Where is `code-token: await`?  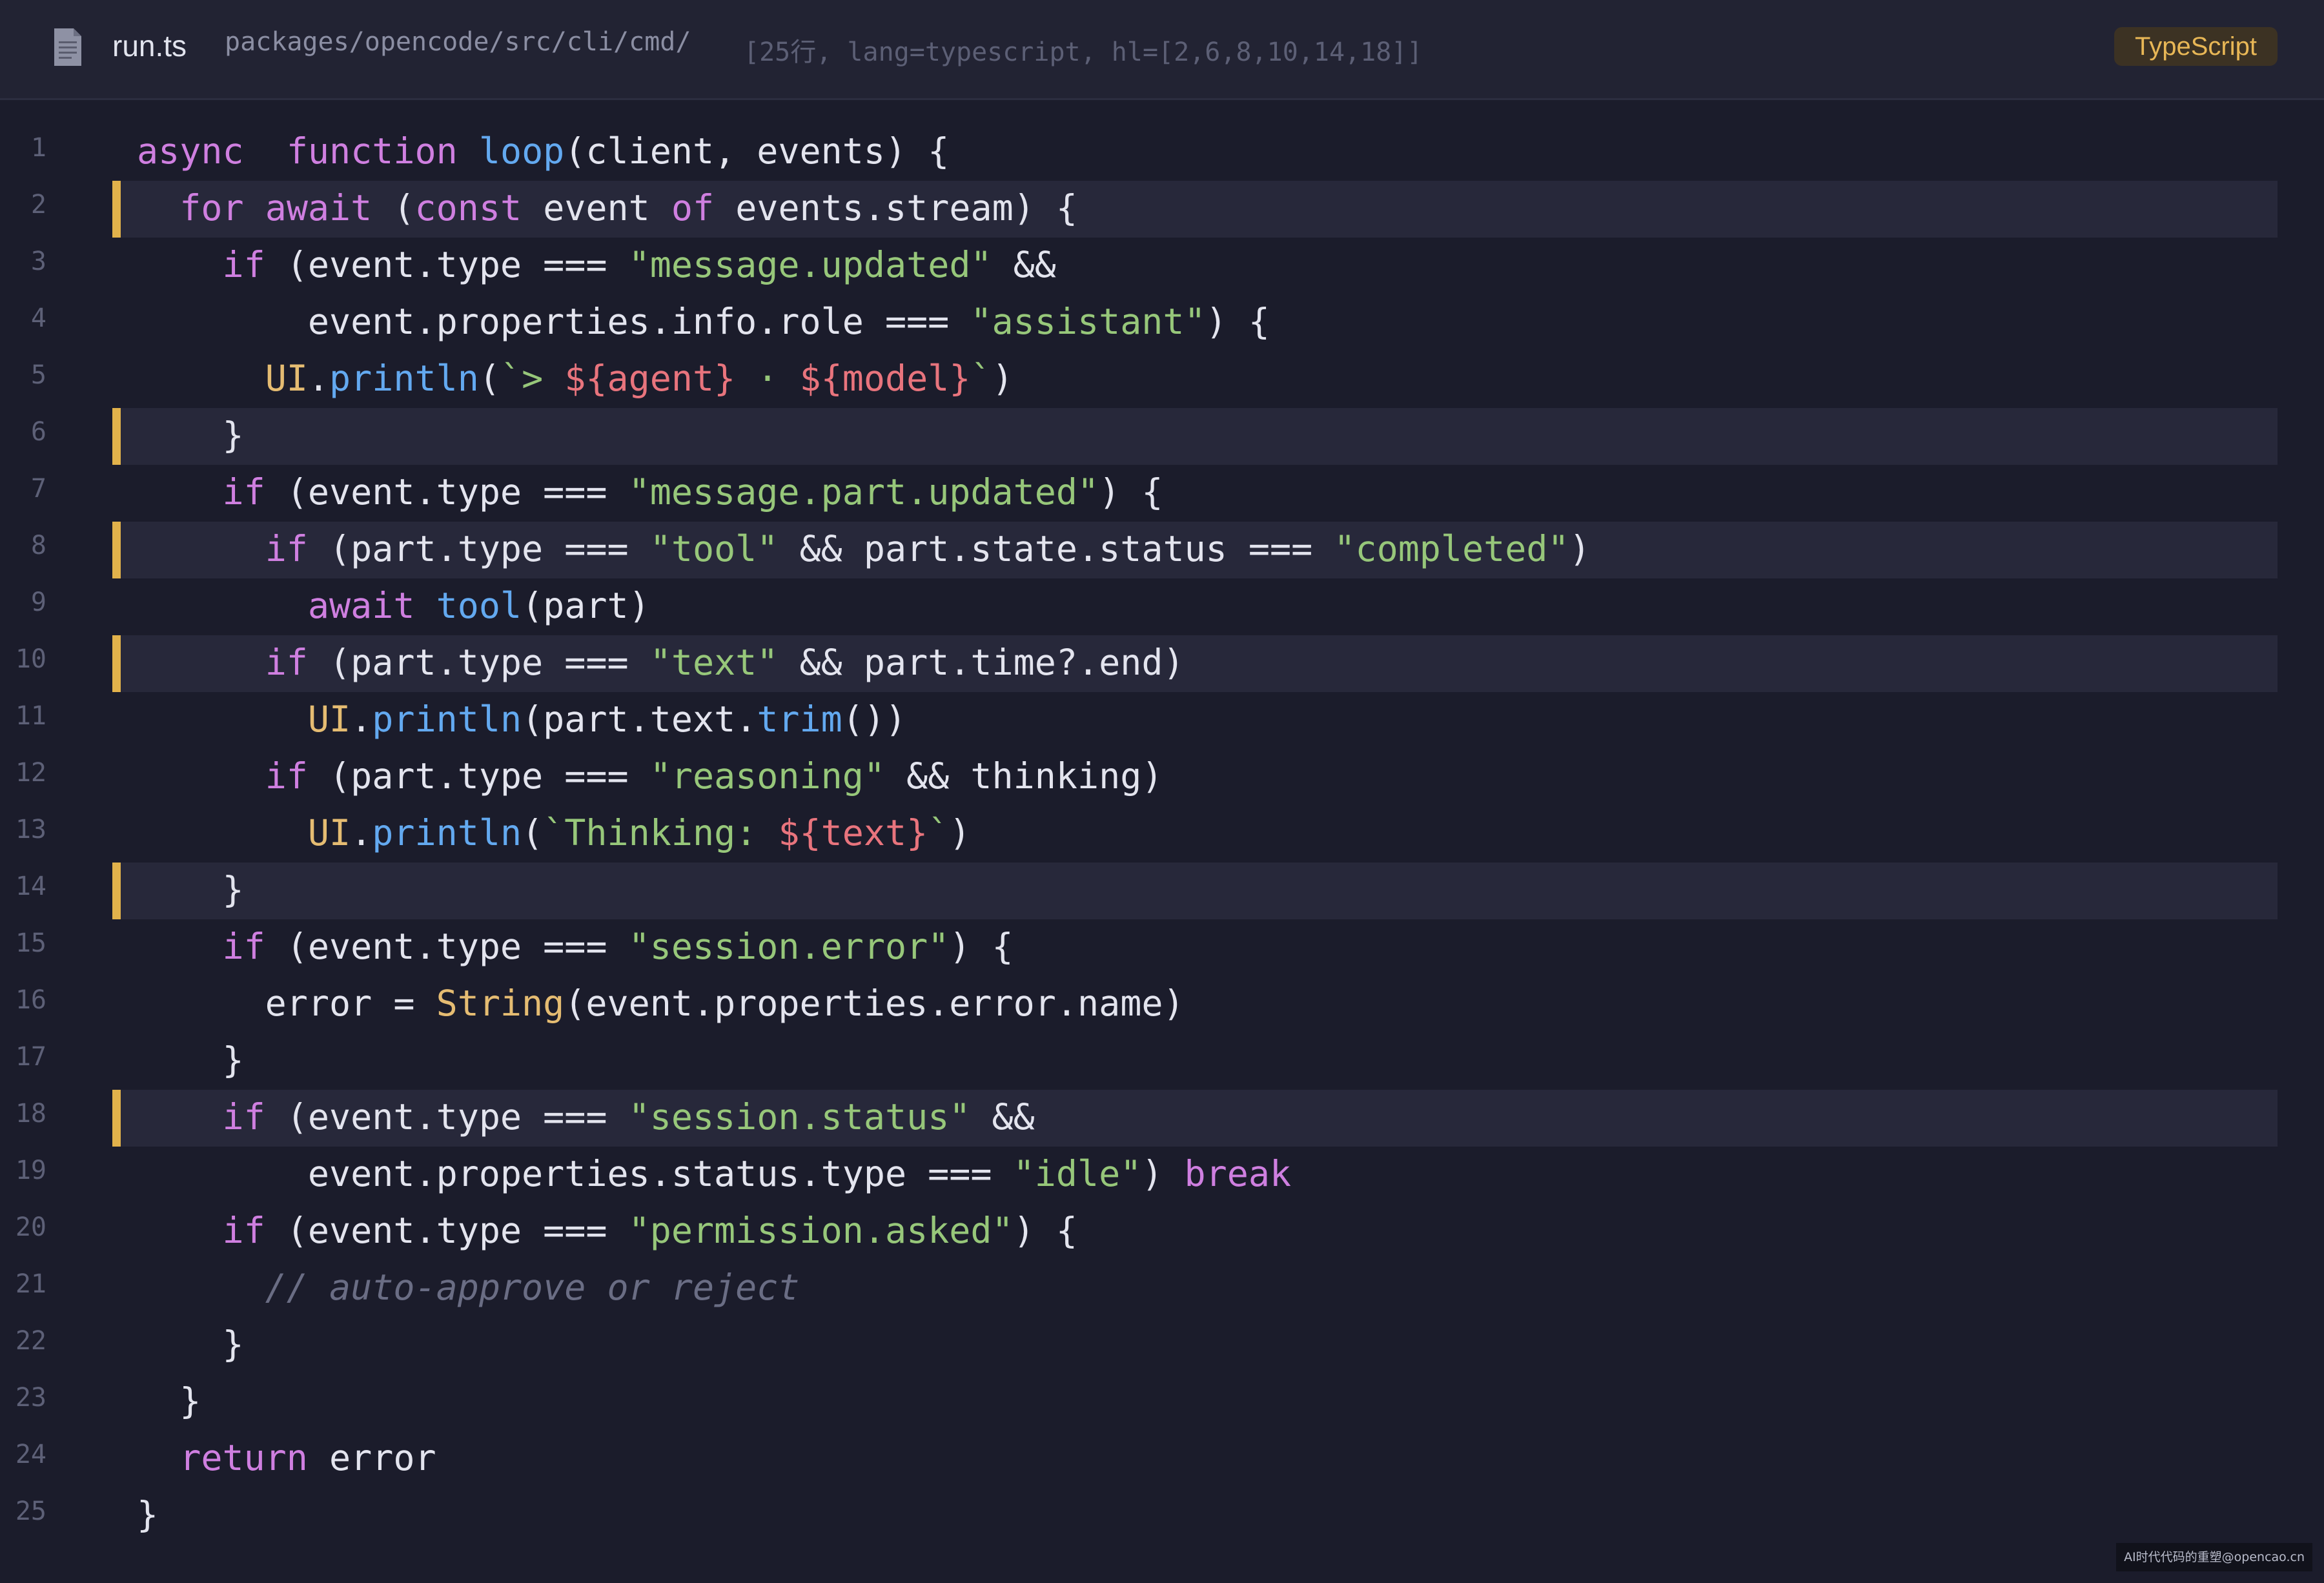 code-token: await is located at coordinates (361, 605).